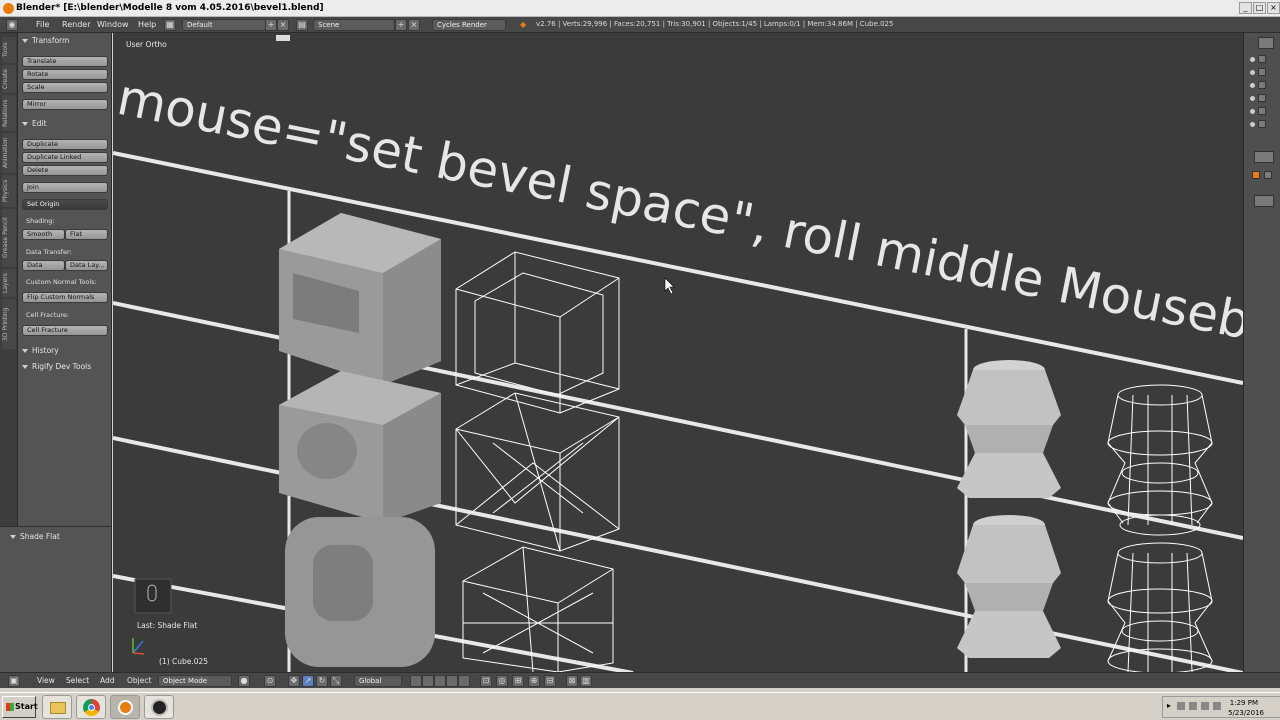 This screenshot has width=1280, height=720. Describe the element at coordinates (9, 50) in the screenshot. I see `tab-tools: Tools` at that location.